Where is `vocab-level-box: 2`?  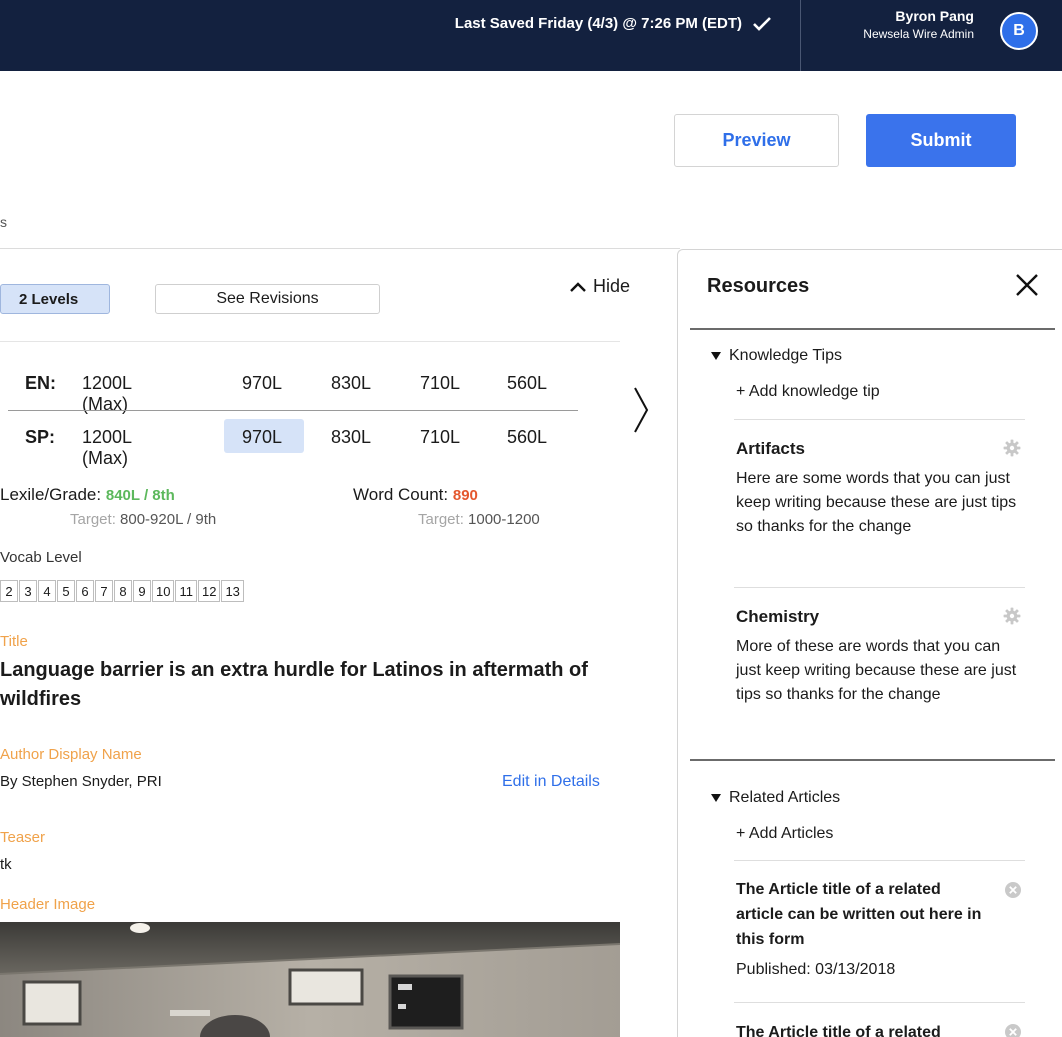 vocab-level-box: 2 is located at coordinates (9, 591).